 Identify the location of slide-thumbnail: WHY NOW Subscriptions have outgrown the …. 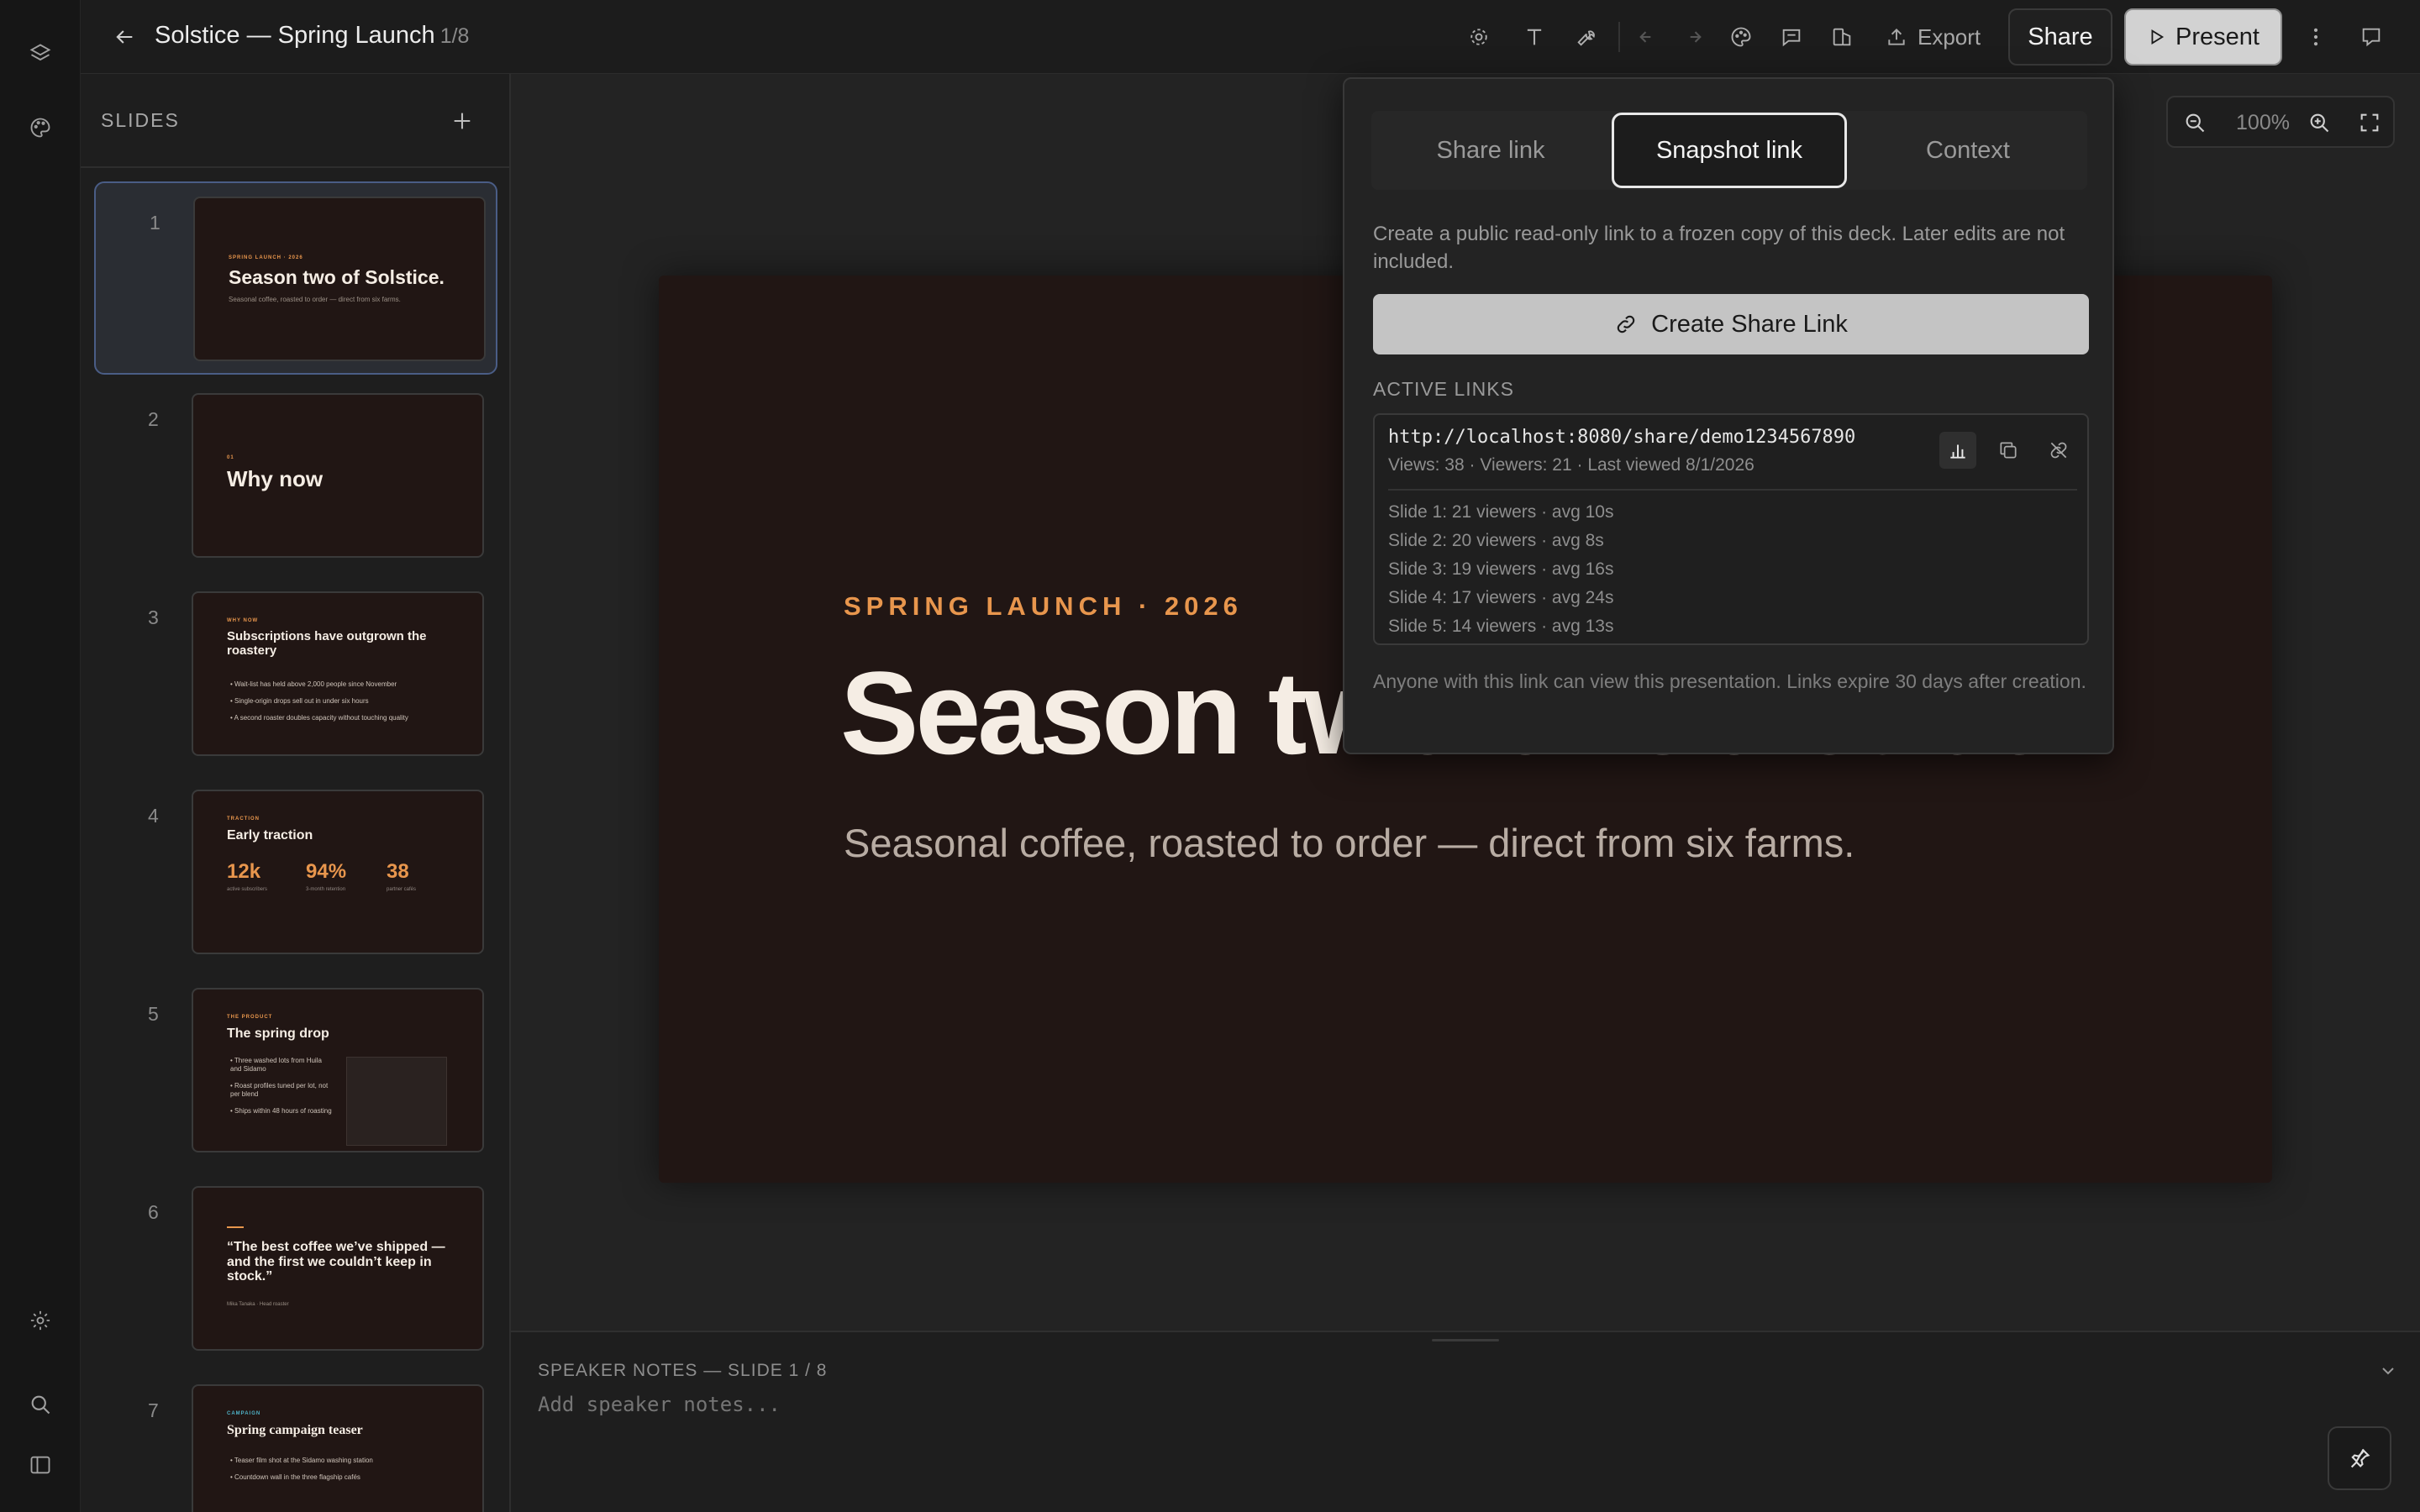
(338, 673).